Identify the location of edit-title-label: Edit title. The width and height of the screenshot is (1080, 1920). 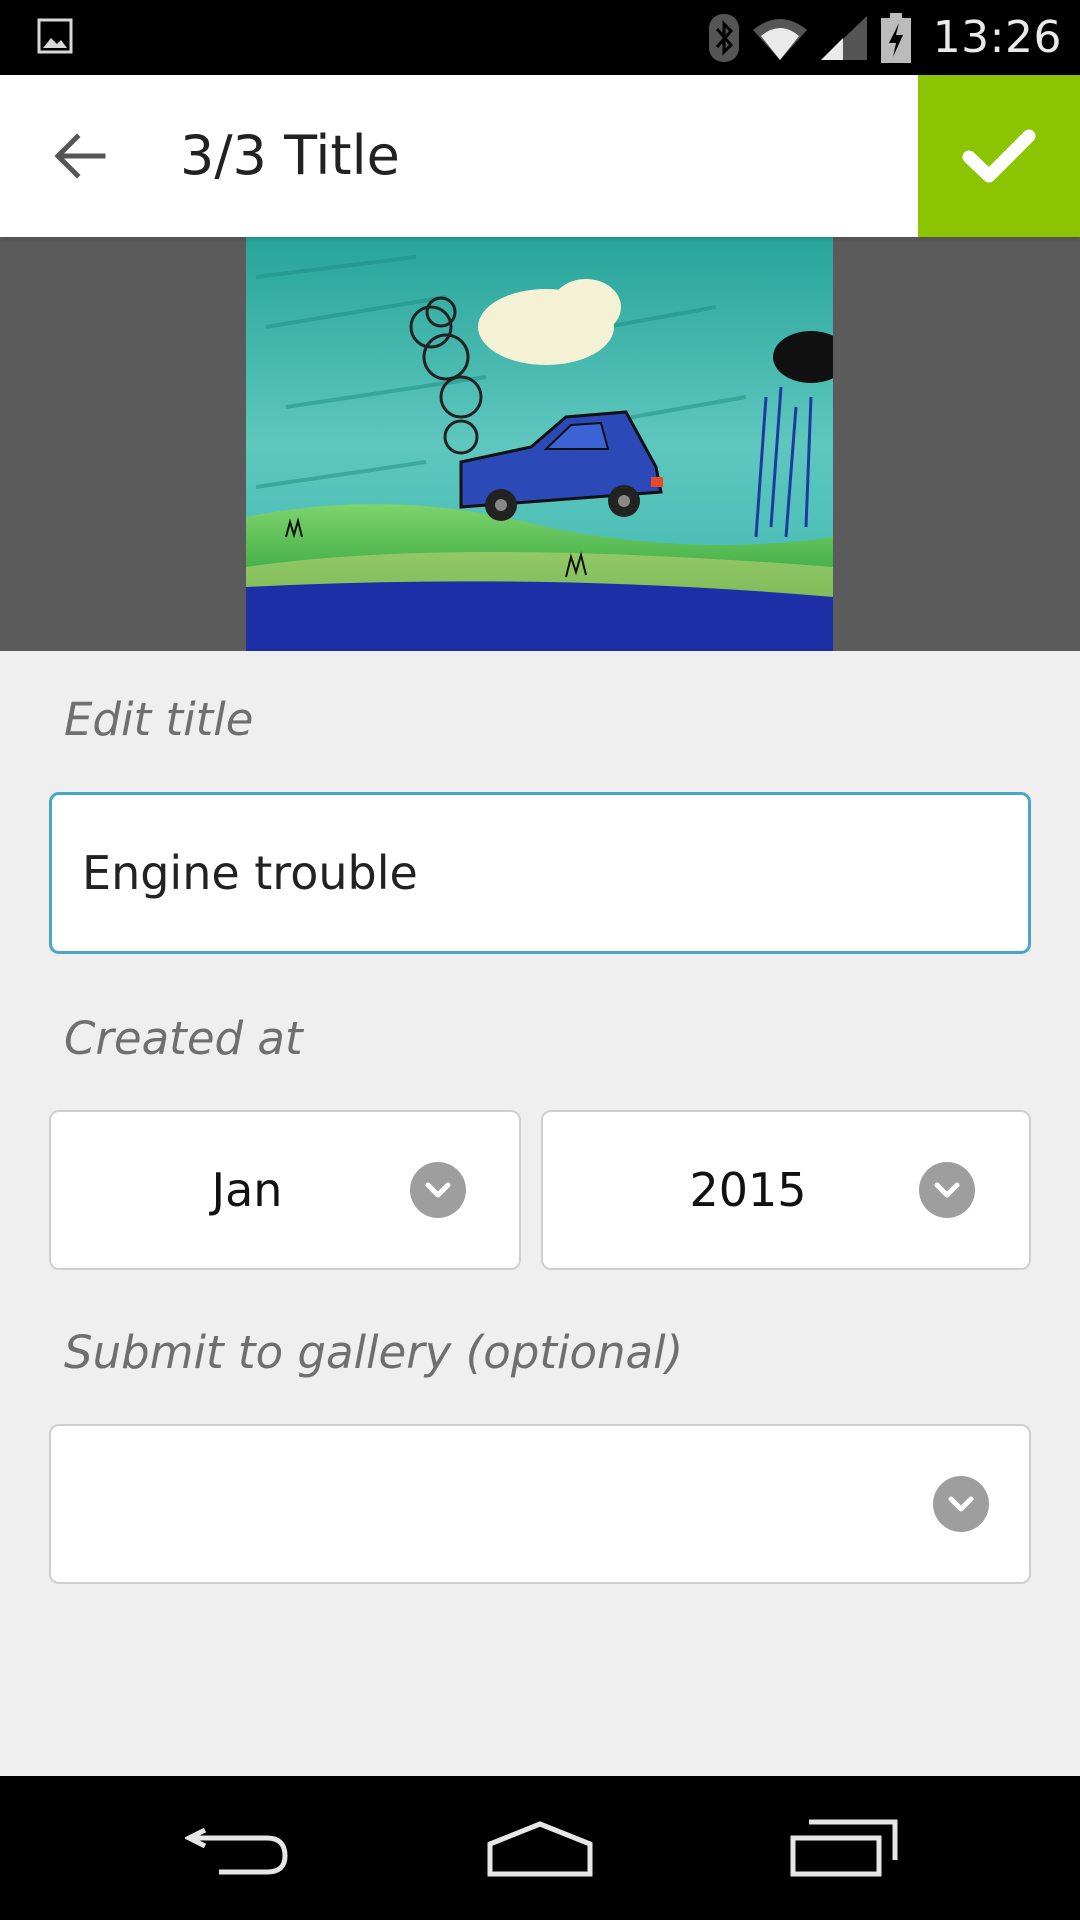
(159, 719).